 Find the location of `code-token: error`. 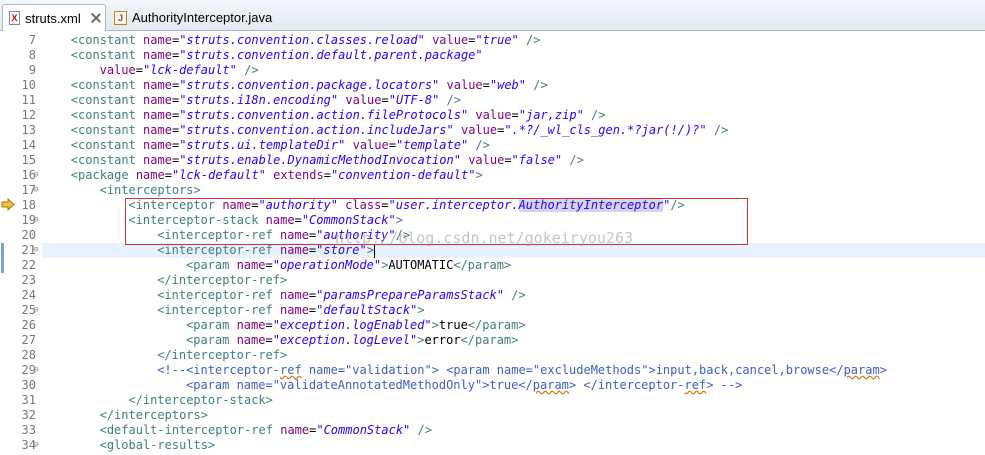

code-token: error is located at coordinates (442, 340).